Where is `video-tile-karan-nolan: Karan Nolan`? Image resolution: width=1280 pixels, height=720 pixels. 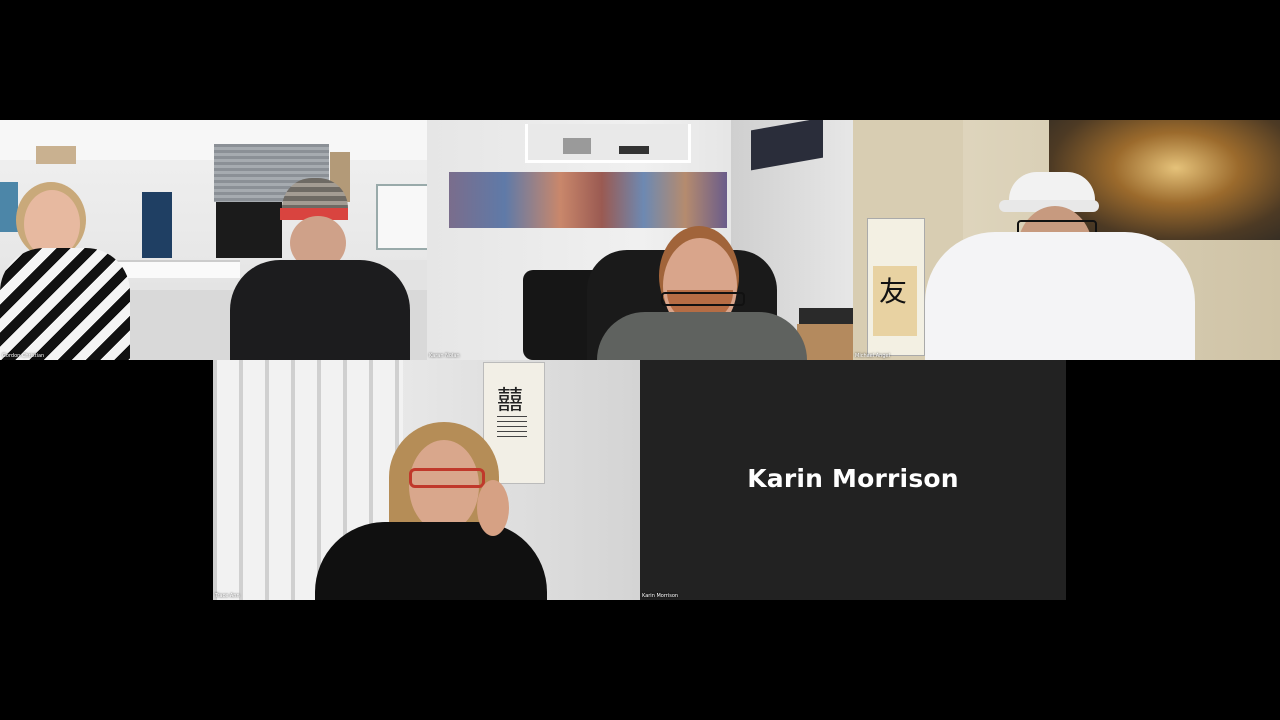
video-tile-karan-nolan: Karan Nolan is located at coordinates (640, 240).